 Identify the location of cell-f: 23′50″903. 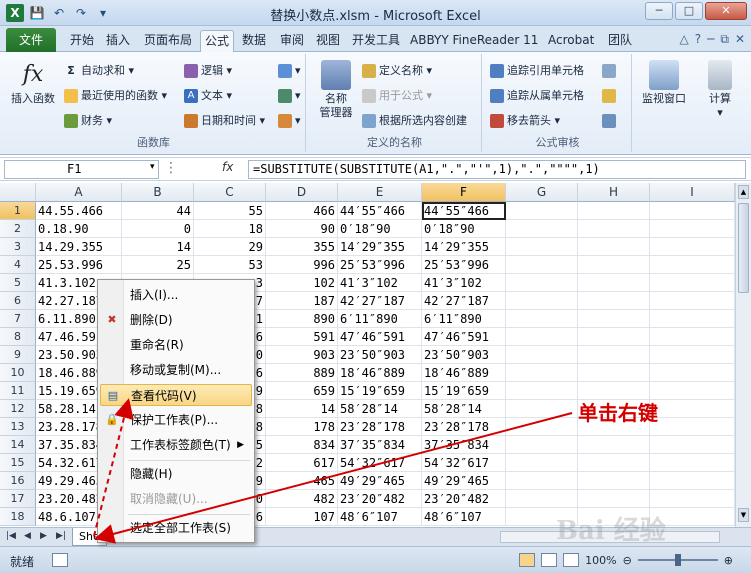
(464, 355).